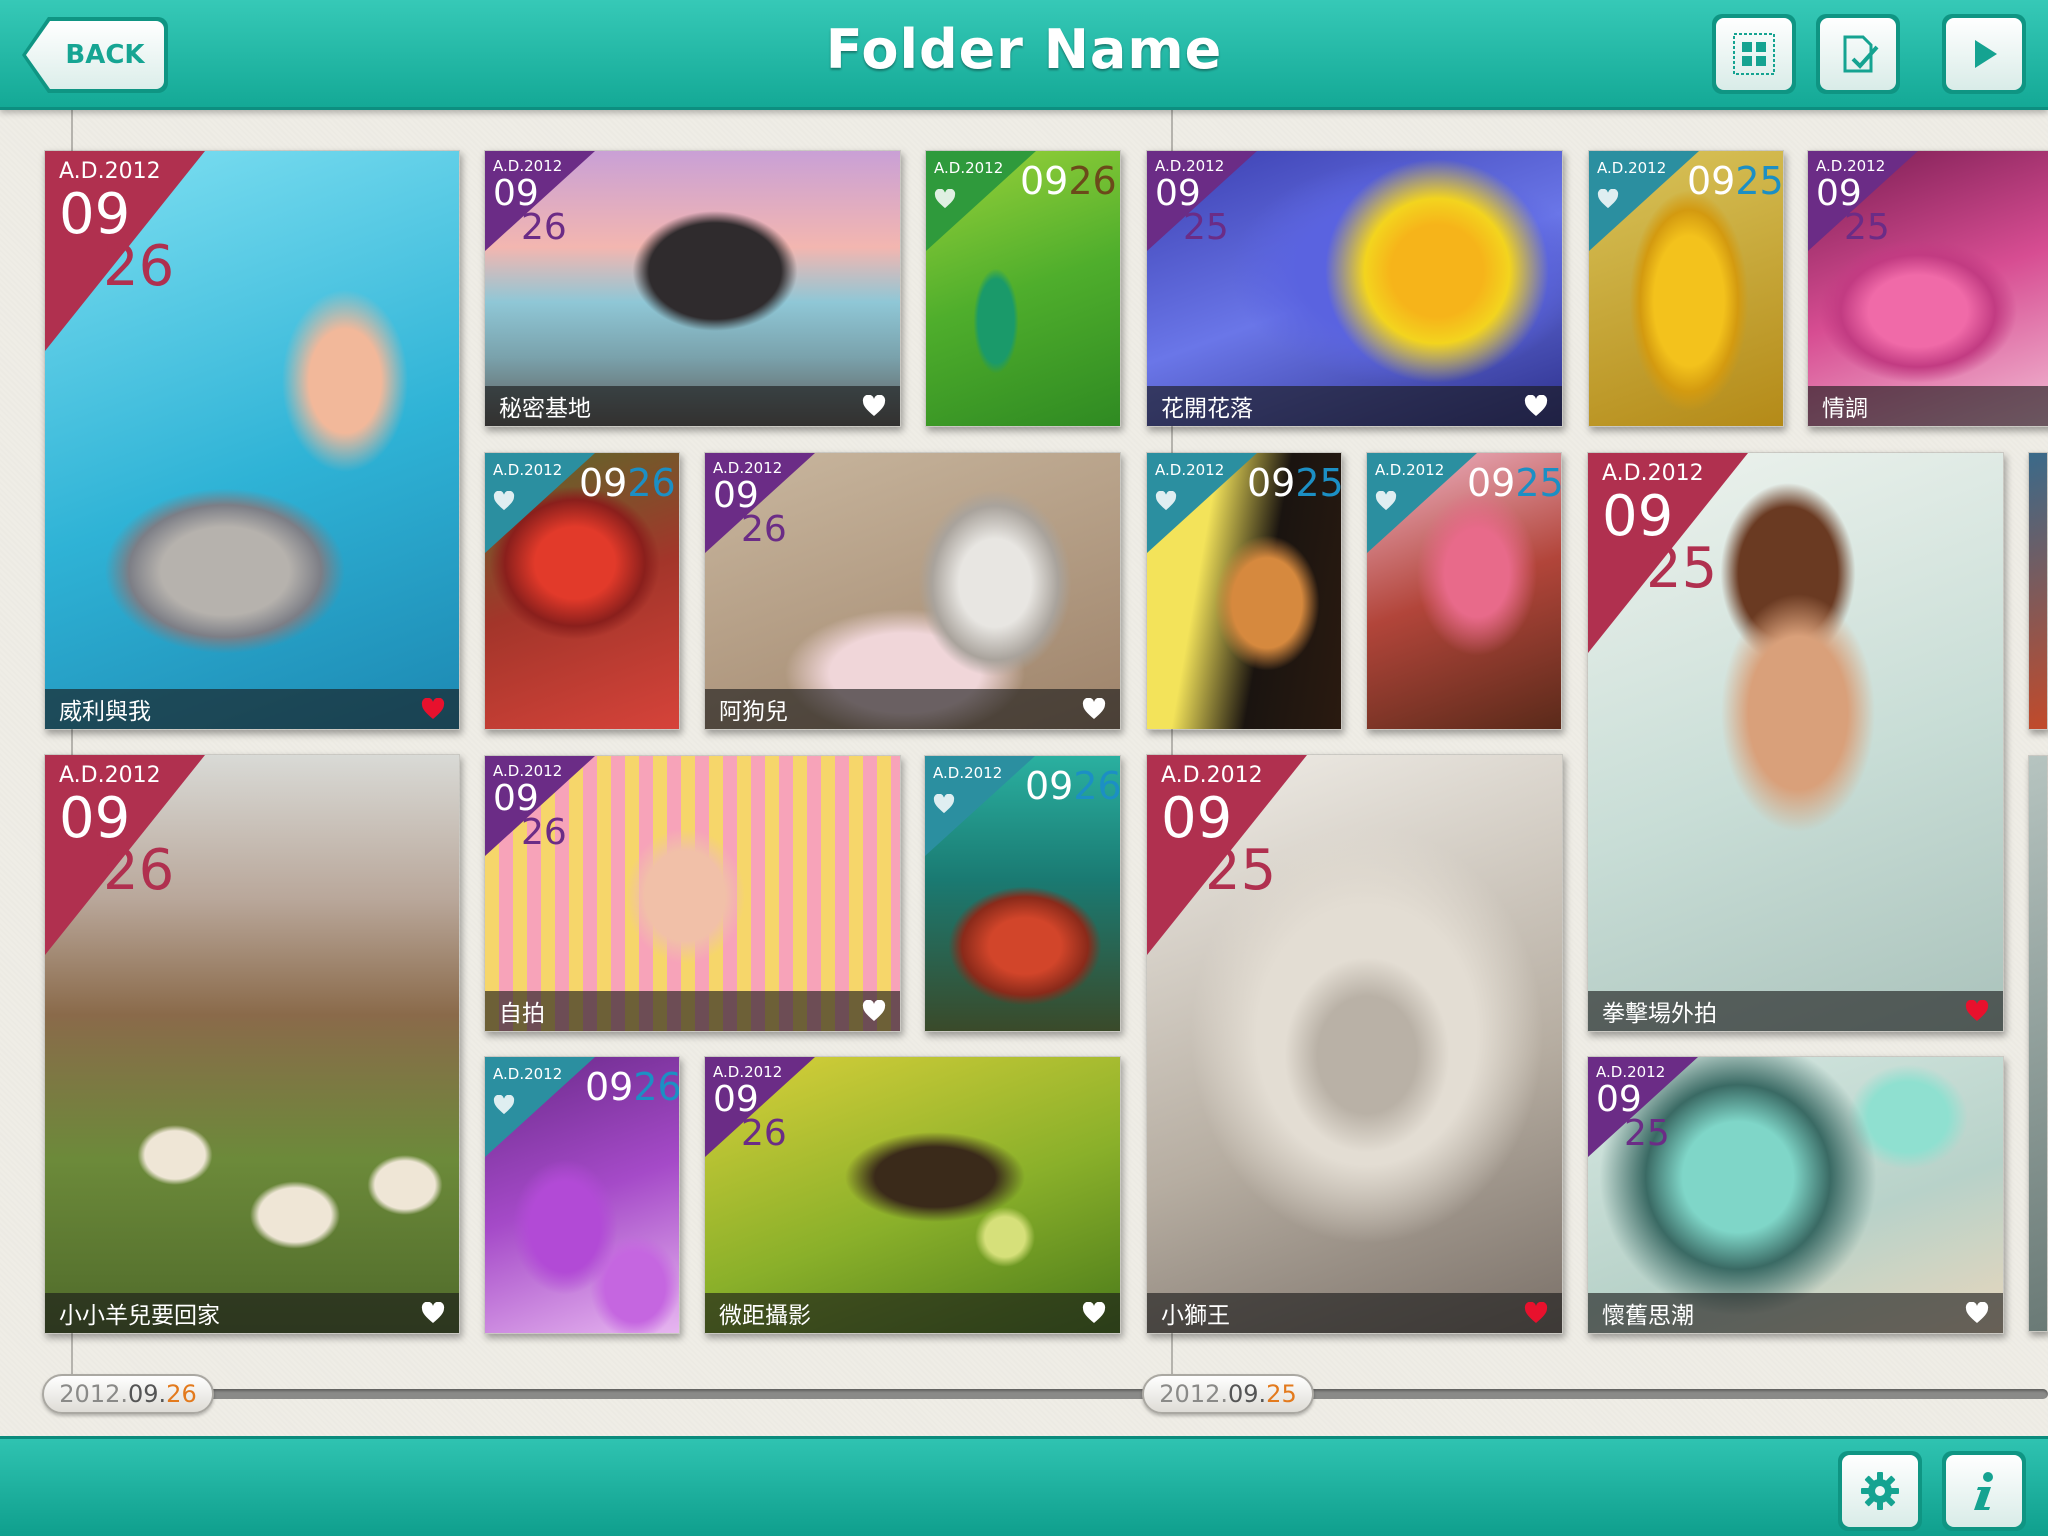 The image size is (2048, 1536). Describe the element at coordinates (1659, 1014) in the screenshot. I see `photo-caption: 拳擊場外拍` at that location.